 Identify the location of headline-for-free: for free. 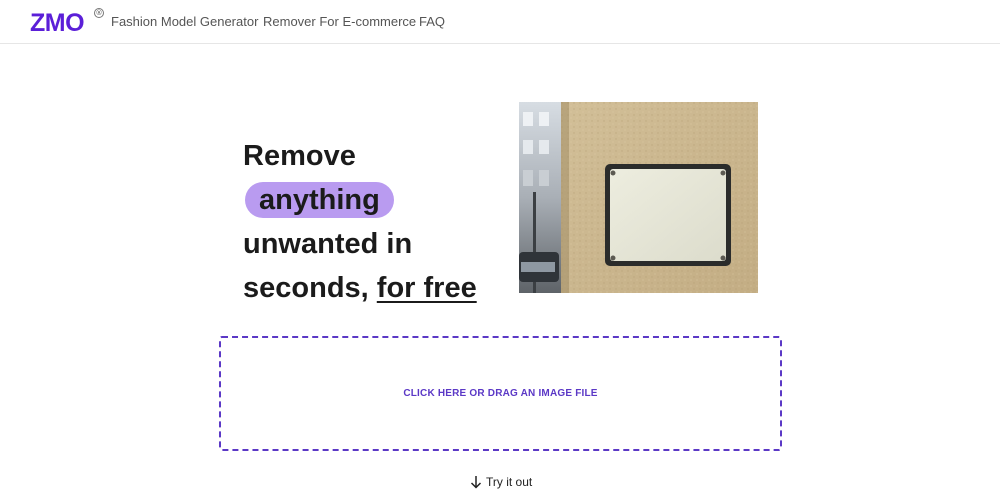
(426, 288).